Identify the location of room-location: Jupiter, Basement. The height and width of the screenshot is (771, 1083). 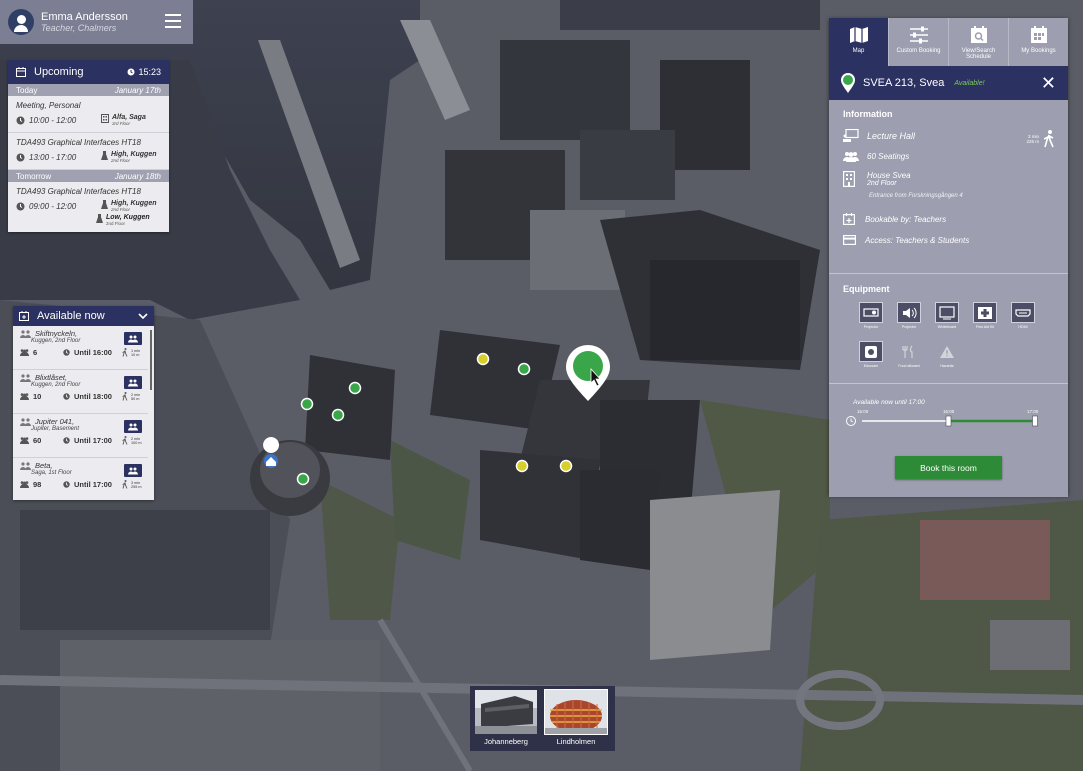
(55, 429).